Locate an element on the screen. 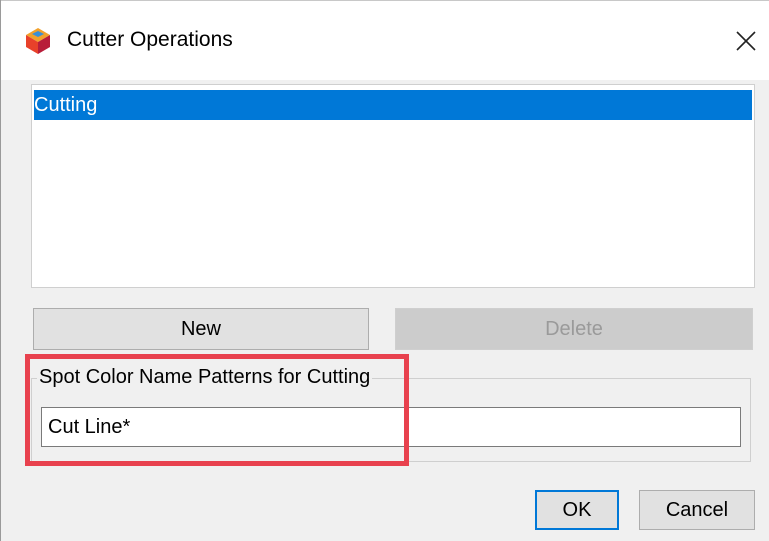  window-top-border is located at coordinates (385, 0).